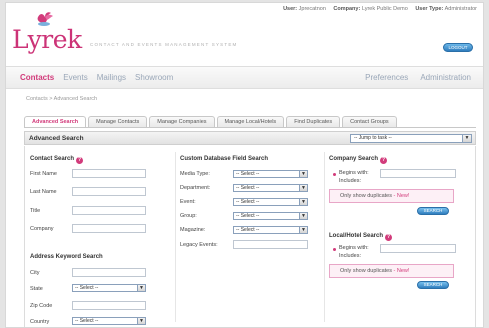  What do you see at coordinates (109, 210) in the screenshot?
I see `title-field` at bounding box center [109, 210].